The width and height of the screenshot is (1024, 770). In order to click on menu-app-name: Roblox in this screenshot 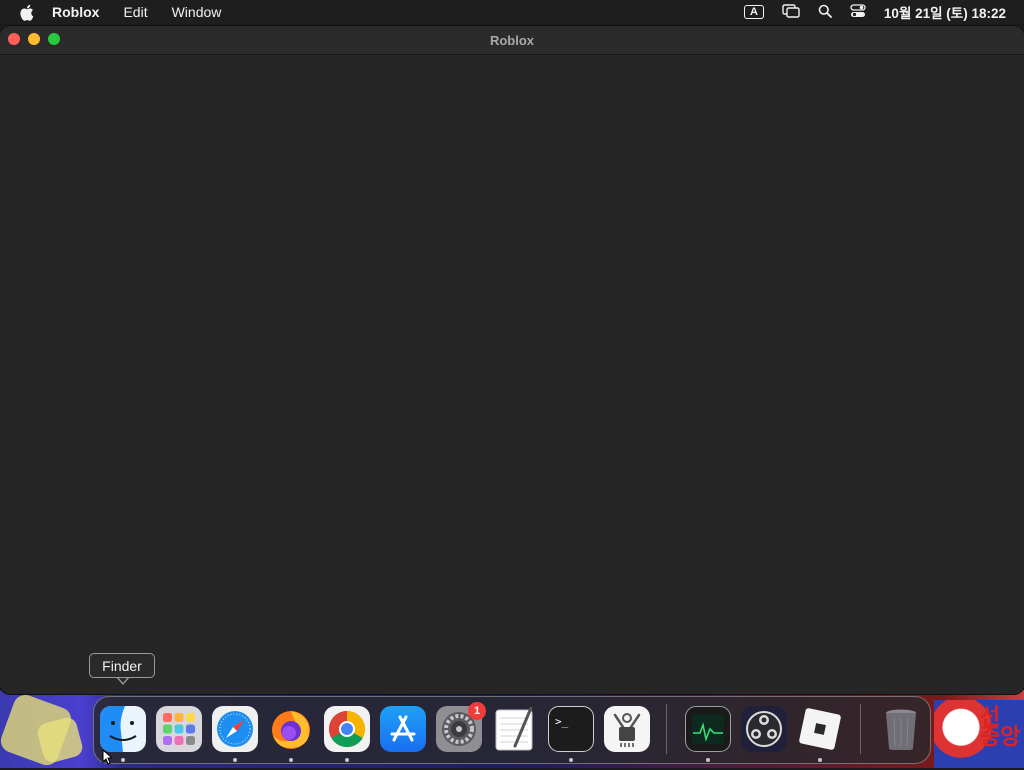, I will do `click(75, 12)`.